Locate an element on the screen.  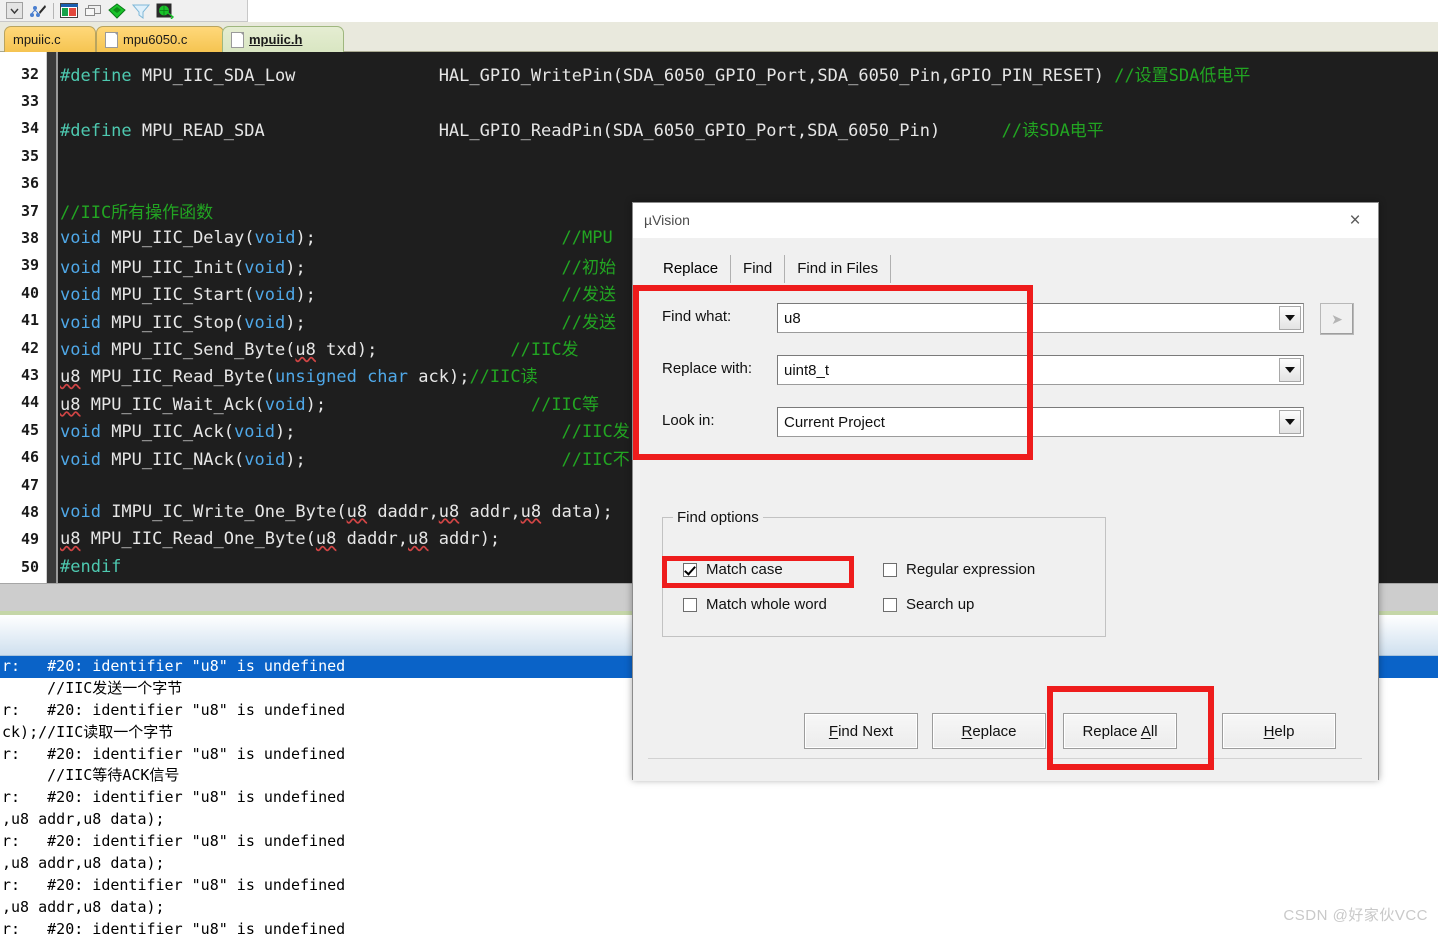
replace-button: Replace is located at coordinates (989, 731).